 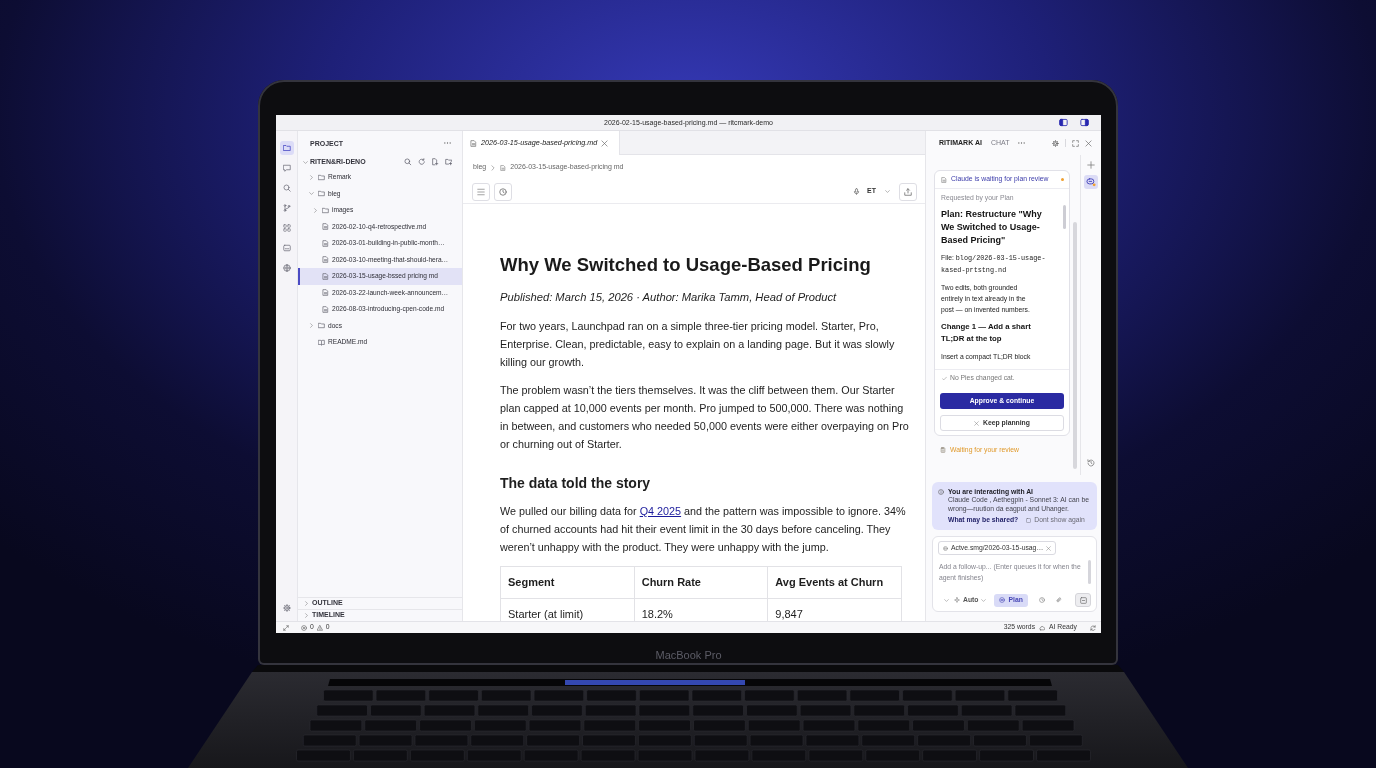 I want to click on globe-icon, so click(x=286, y=268).